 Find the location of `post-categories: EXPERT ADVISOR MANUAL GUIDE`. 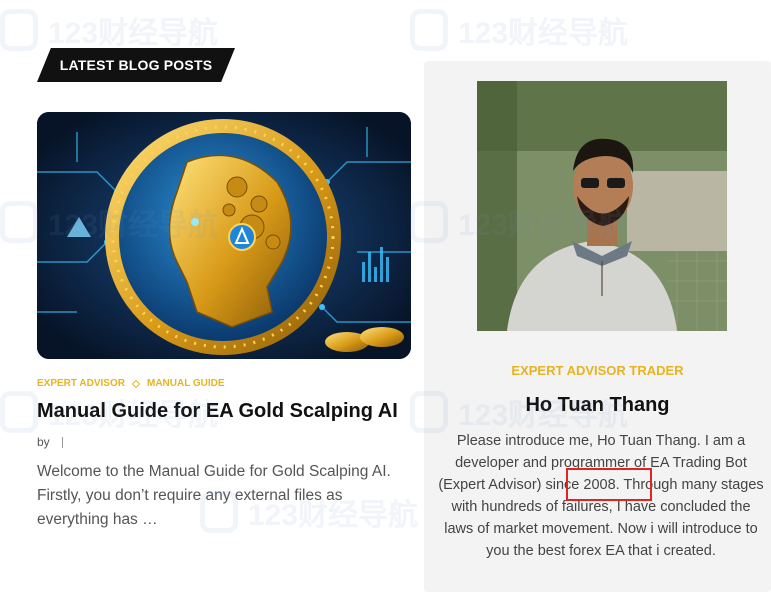

post-categories: EXPERT ADVISOR MANUAL GUIDE is located at coordinates (131, 383).